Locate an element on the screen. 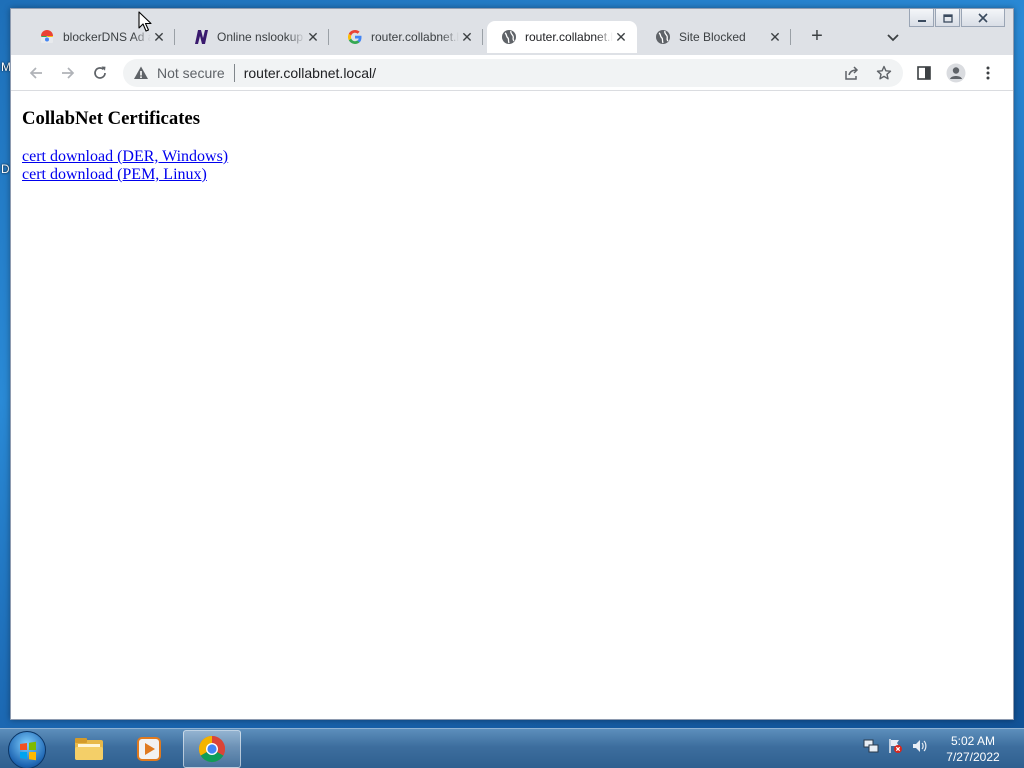 This screenshot has height=768, width=1024. cert-download-der-link: cert download (DER, Windows) is located at coordinates (512, 157).